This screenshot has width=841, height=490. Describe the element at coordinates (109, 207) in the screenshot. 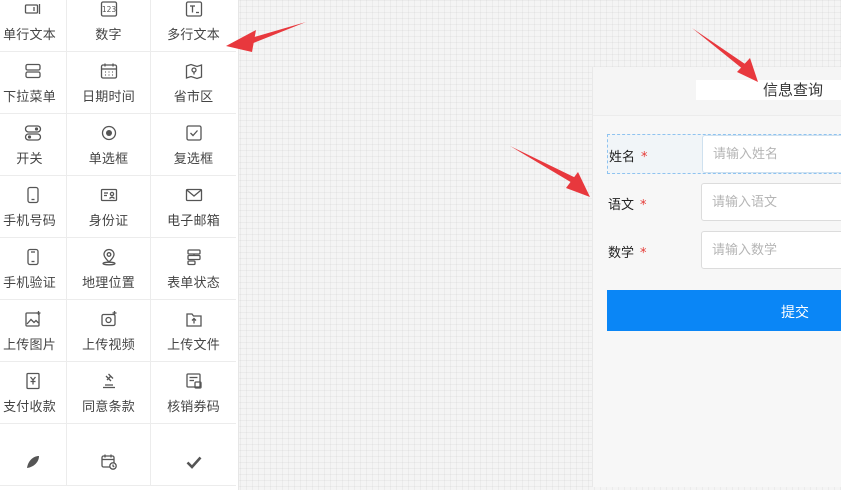

I see `palette-item-id-card: 身份证` at that location.